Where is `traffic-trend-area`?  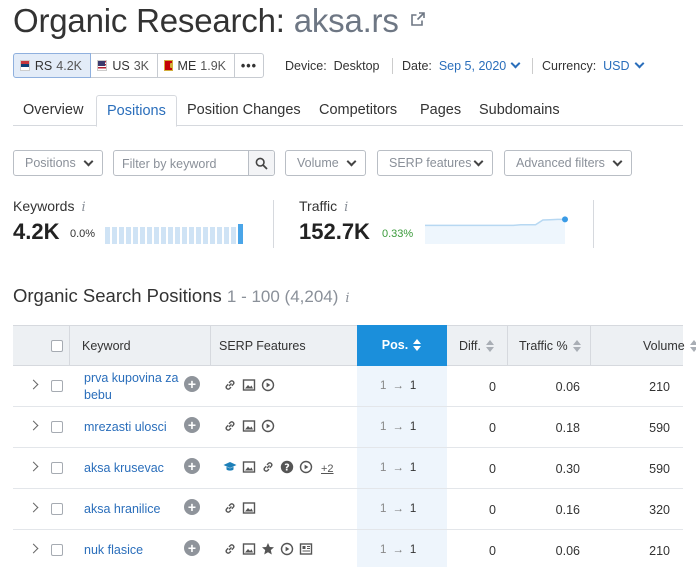 traffic-trend-area is located at coordinates (495, 231).